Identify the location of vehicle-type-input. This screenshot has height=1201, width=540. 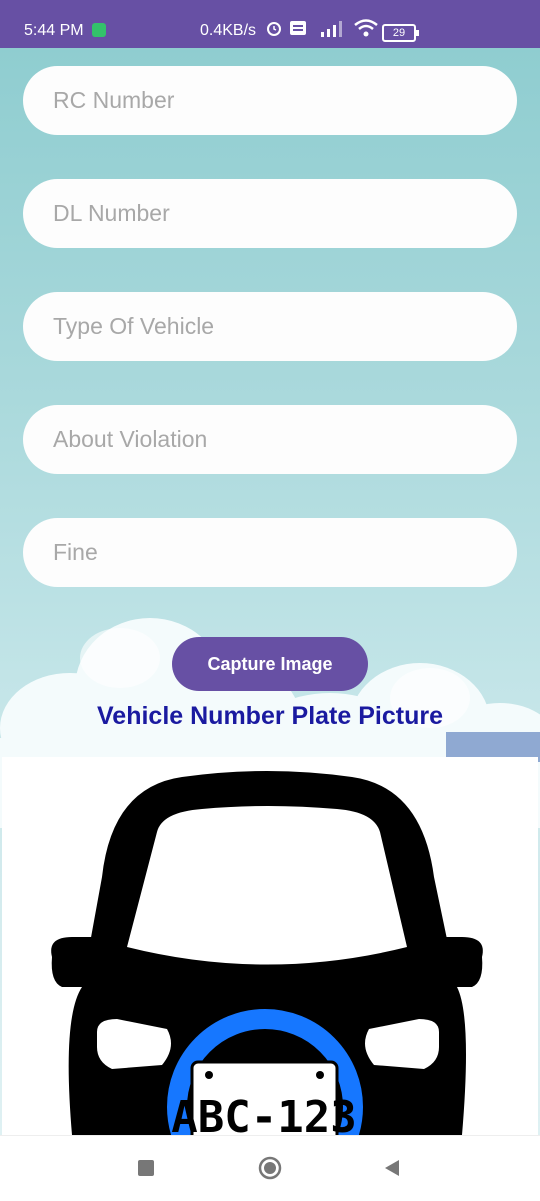
(284, 326).